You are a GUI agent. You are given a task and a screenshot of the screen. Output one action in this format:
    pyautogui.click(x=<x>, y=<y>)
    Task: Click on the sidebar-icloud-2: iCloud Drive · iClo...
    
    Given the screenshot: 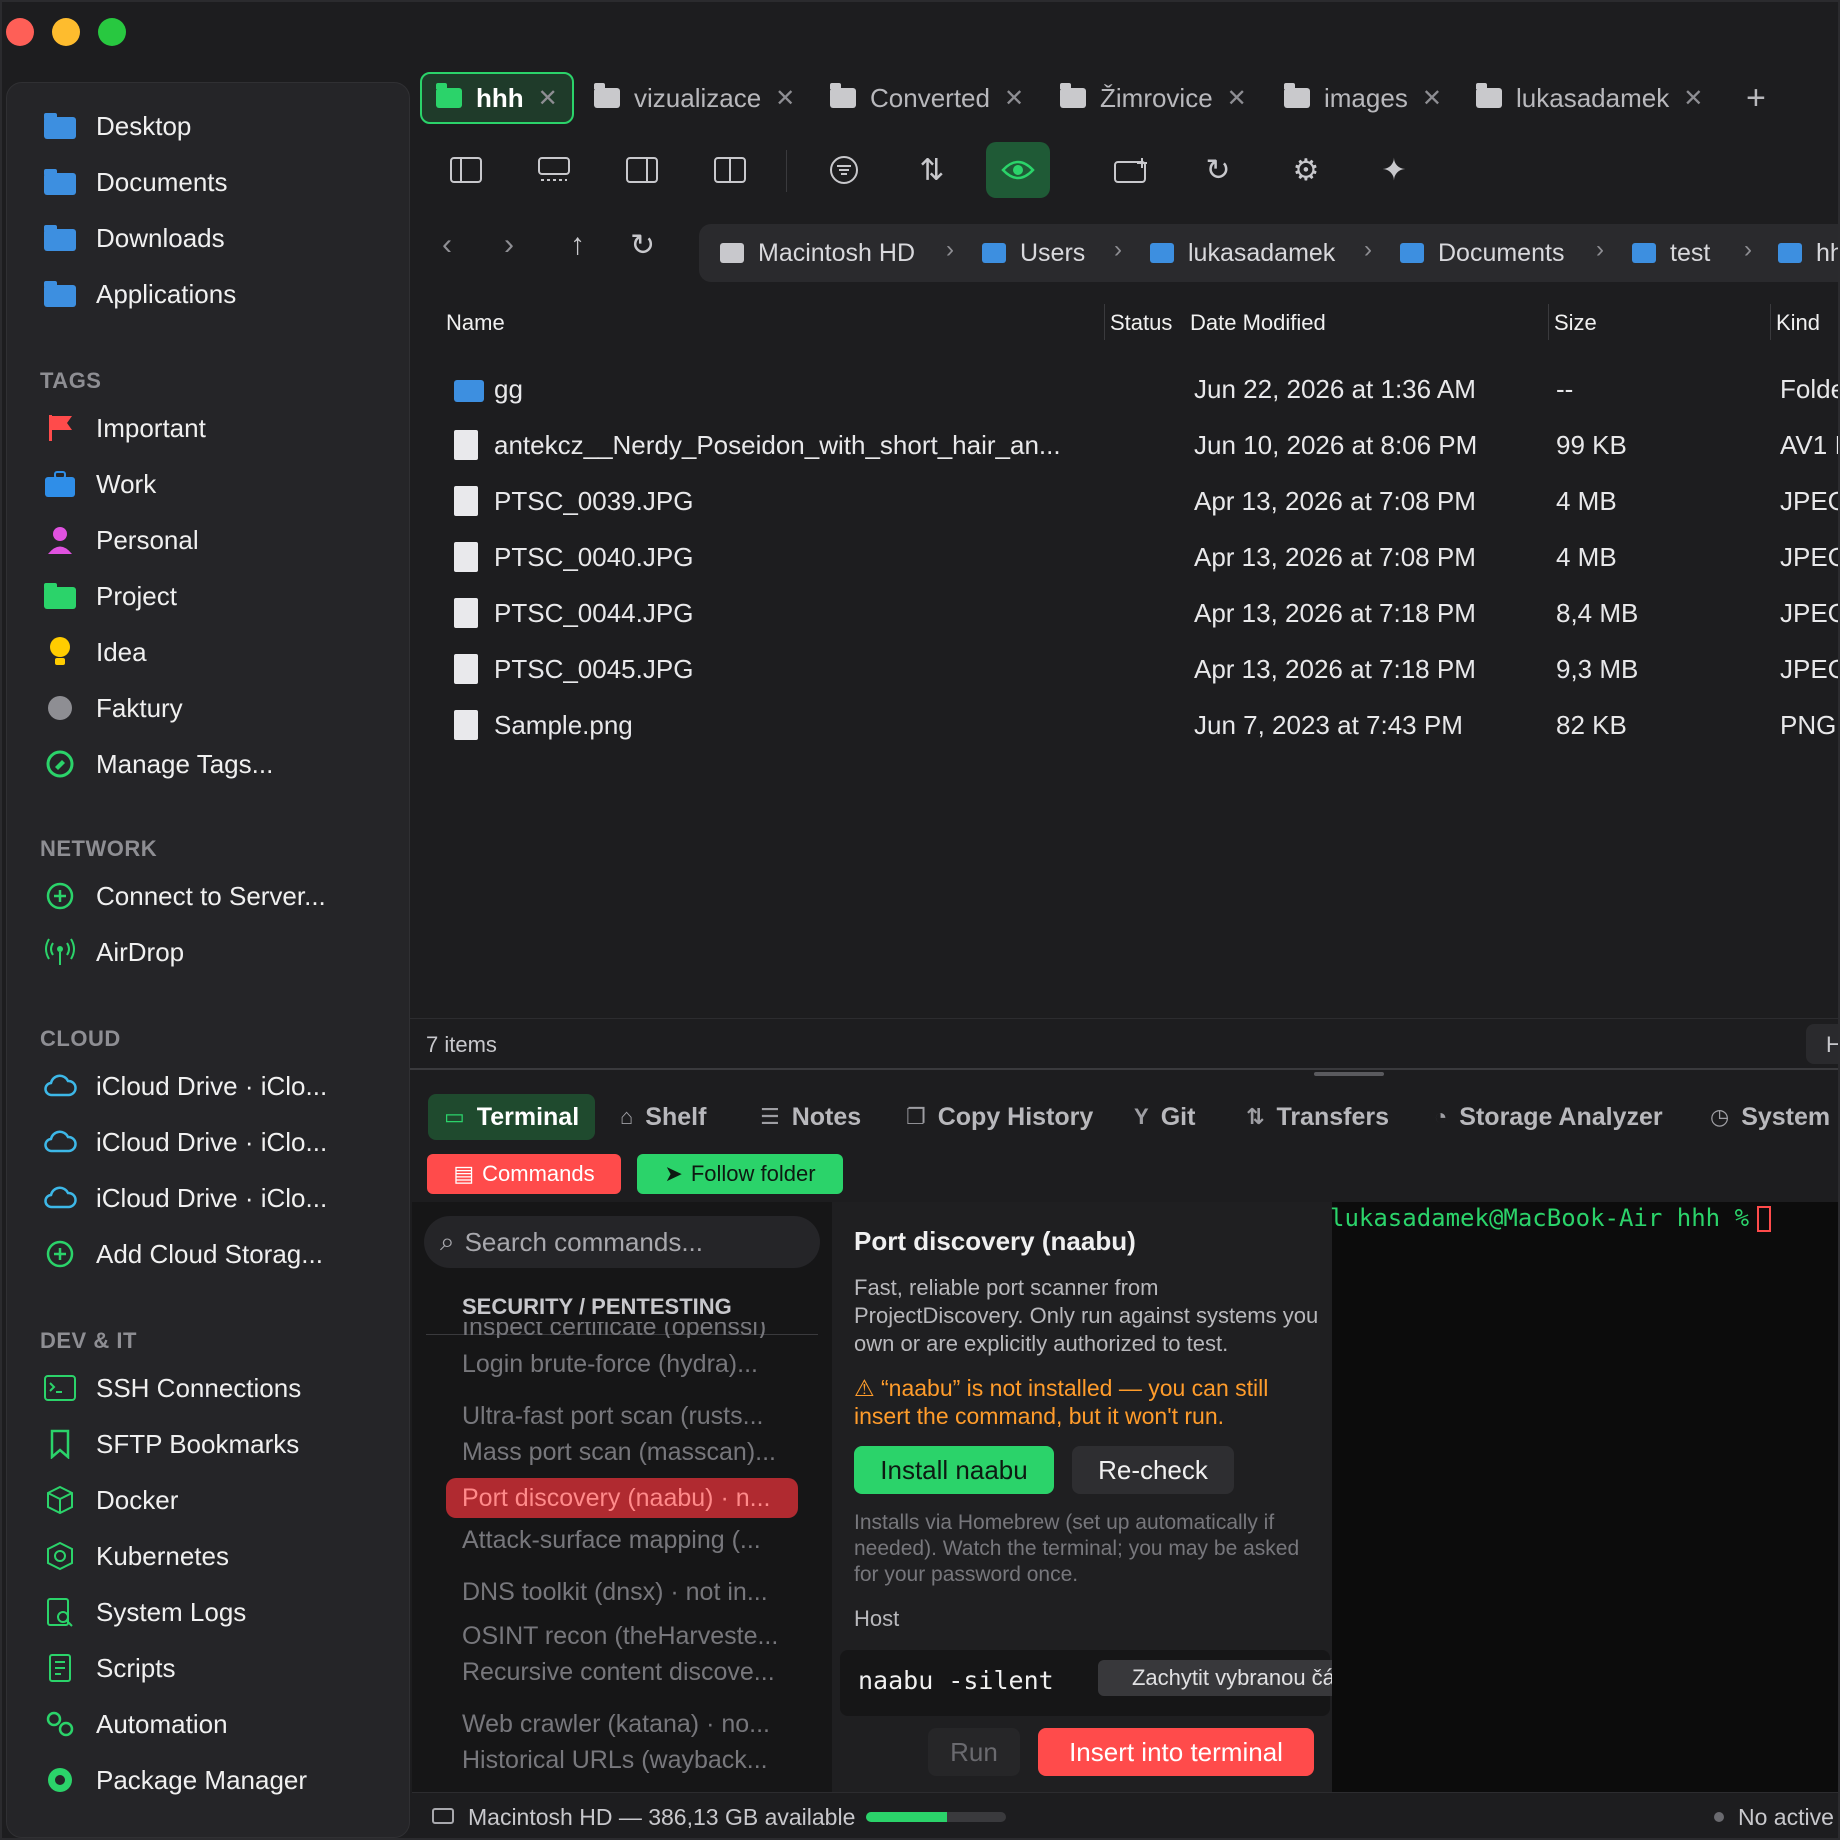 What is the action you would take?
    pyautogui.click(x=184, y=1142)
    